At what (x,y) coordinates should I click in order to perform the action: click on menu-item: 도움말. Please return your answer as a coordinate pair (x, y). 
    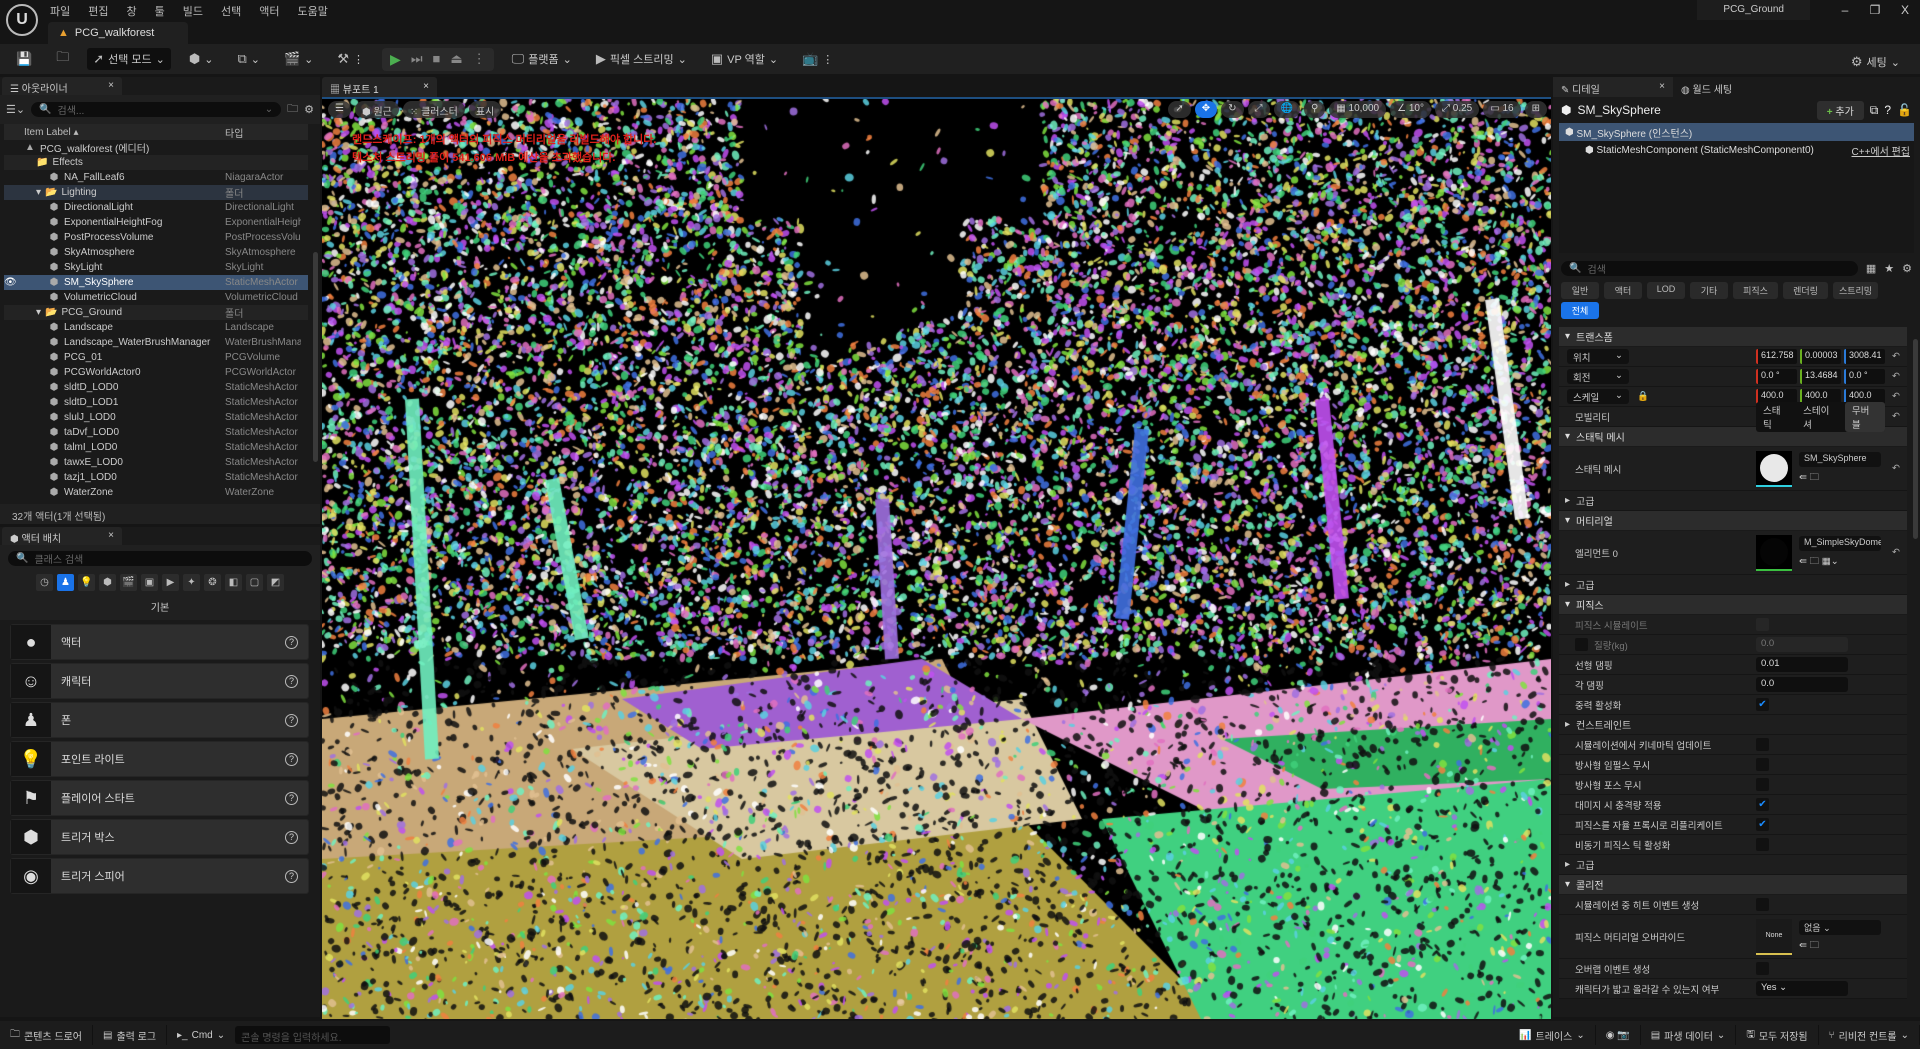
    Looking at the image, I should click on (313, 11).